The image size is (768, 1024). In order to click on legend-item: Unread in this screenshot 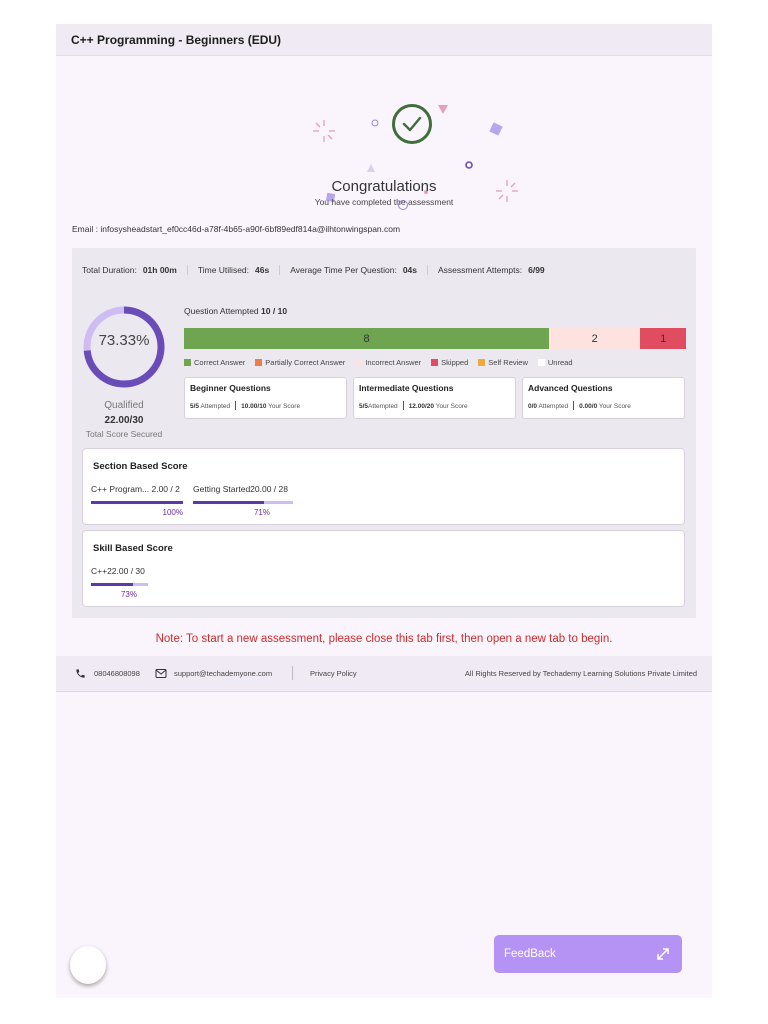, I will do `click(555, 362)`.